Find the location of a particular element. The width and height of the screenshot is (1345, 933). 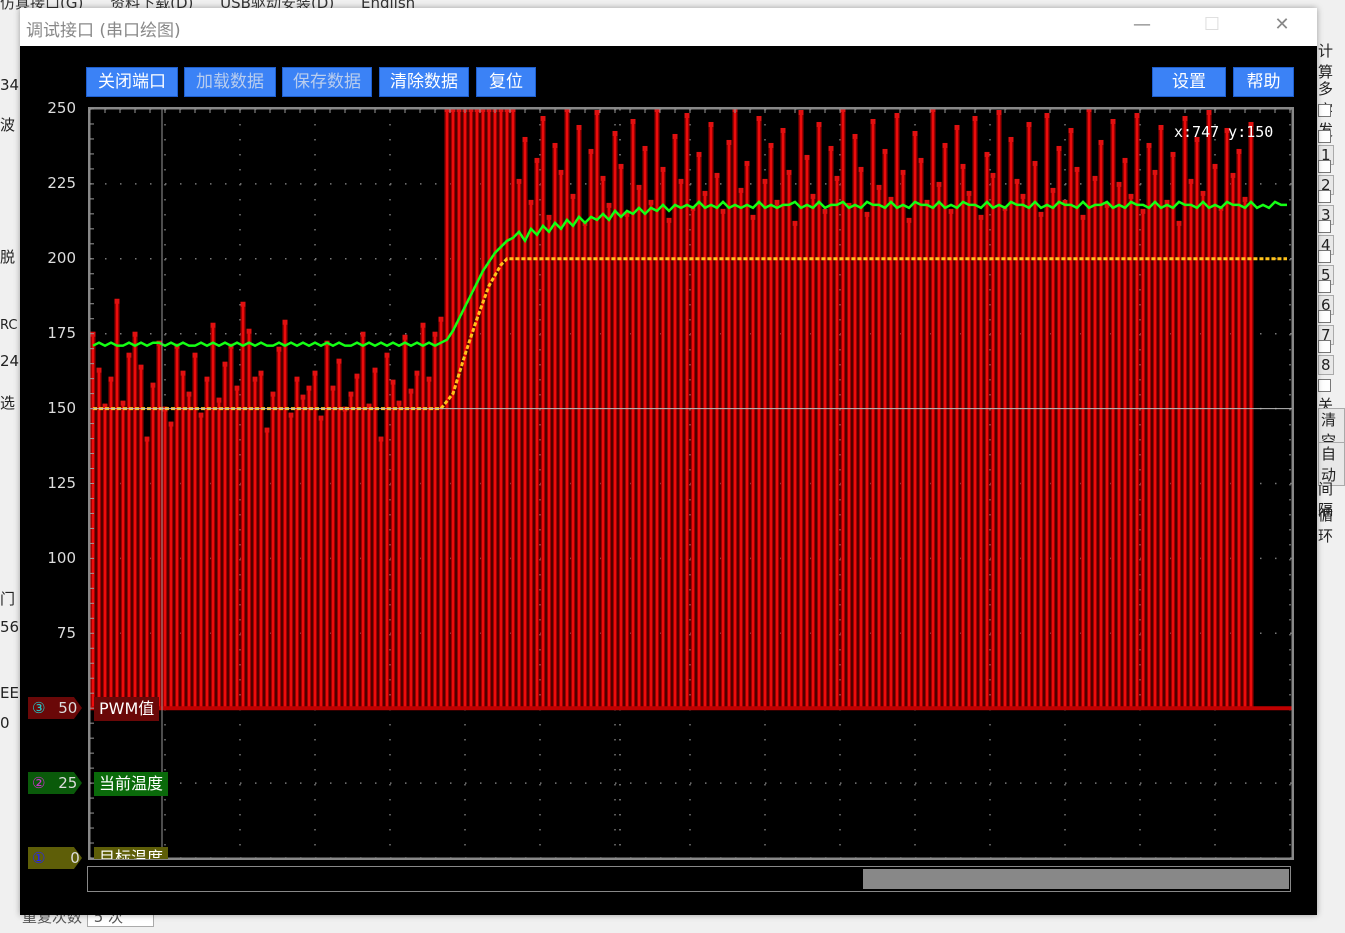

channel-2-tag: ② 25 is located at coordinates (55, 783).